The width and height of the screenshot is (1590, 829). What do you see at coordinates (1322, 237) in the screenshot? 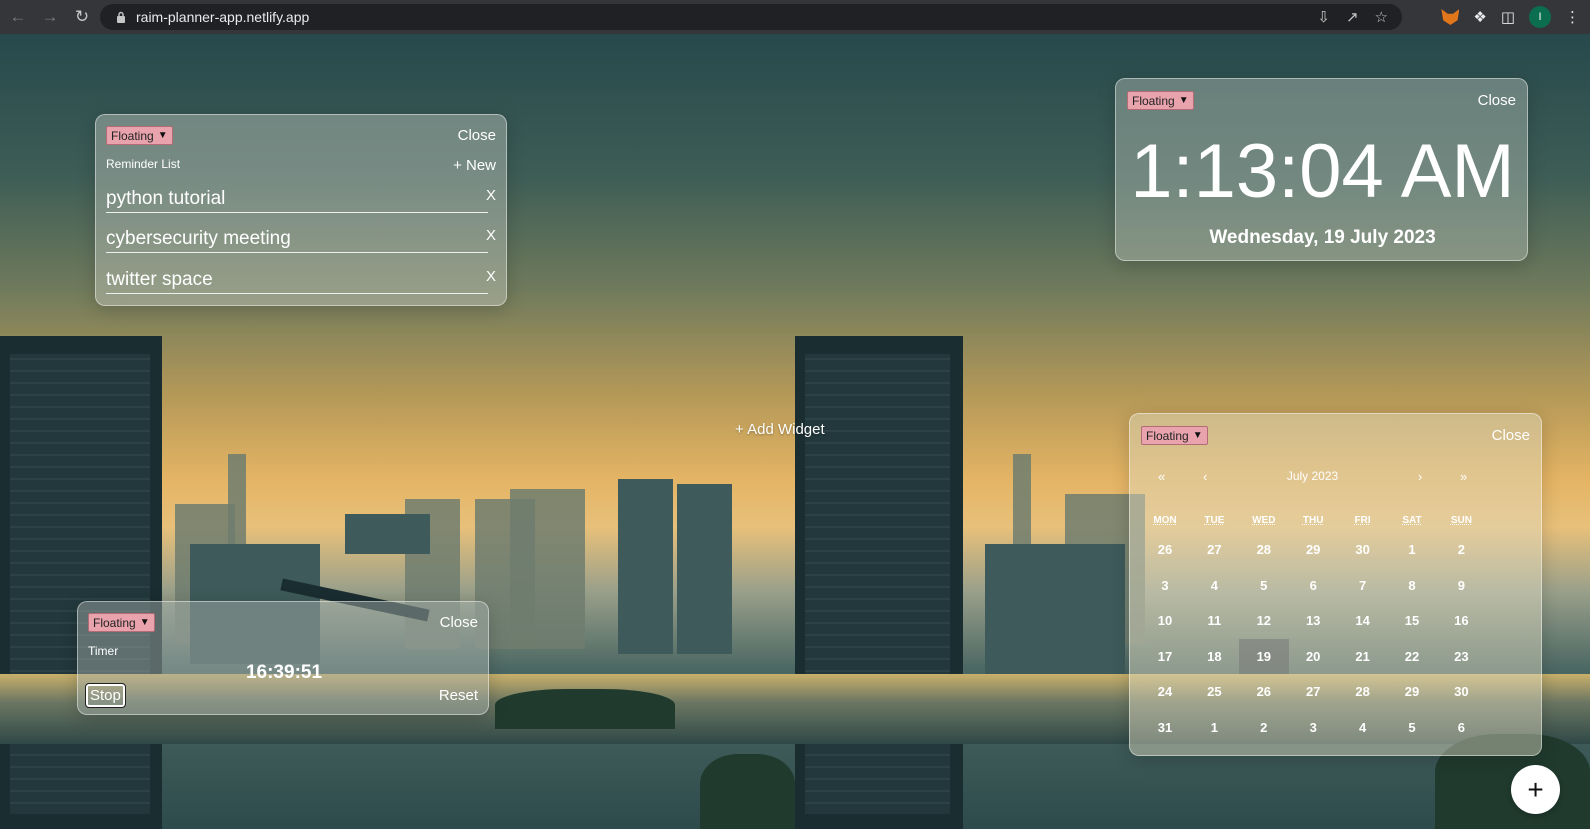
I see `clock-date: Wednesday, 19 July 2023` at bounding box center [1322, 237].